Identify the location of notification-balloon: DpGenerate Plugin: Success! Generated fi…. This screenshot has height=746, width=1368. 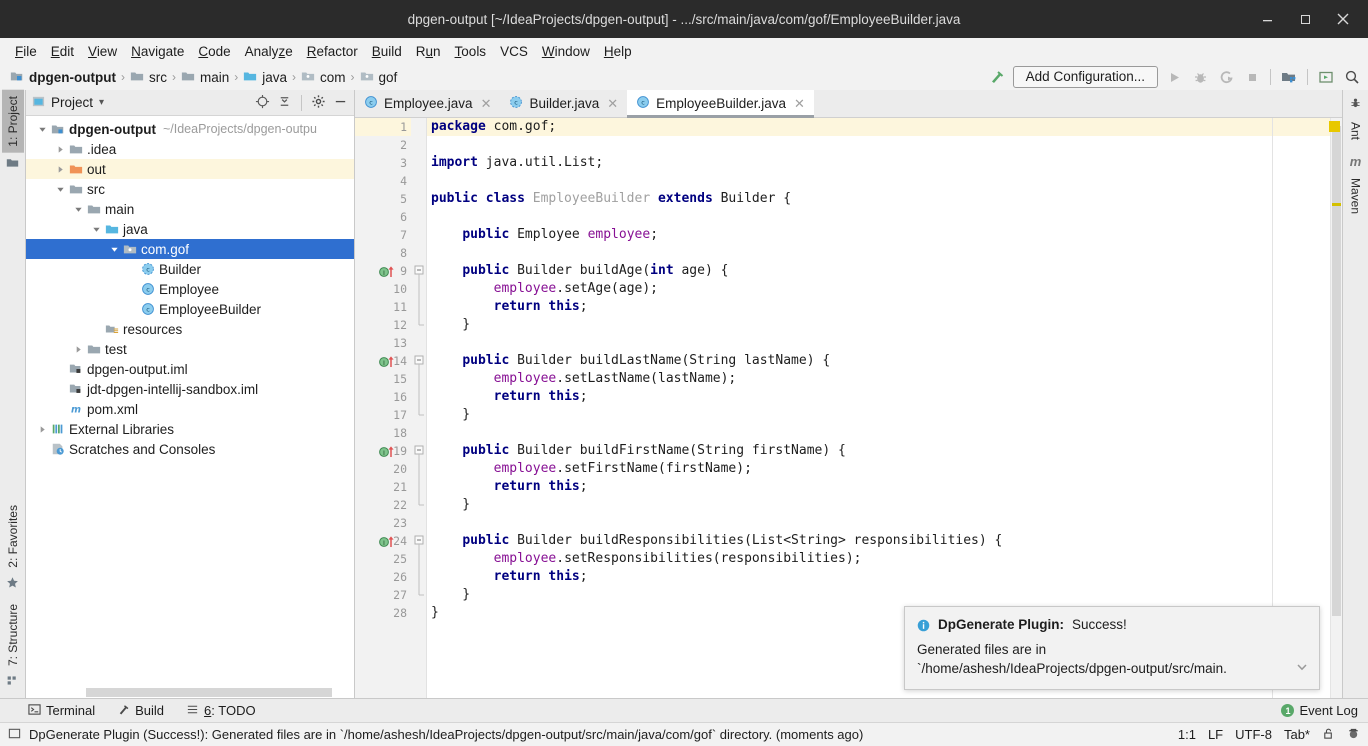
(1112, 648).